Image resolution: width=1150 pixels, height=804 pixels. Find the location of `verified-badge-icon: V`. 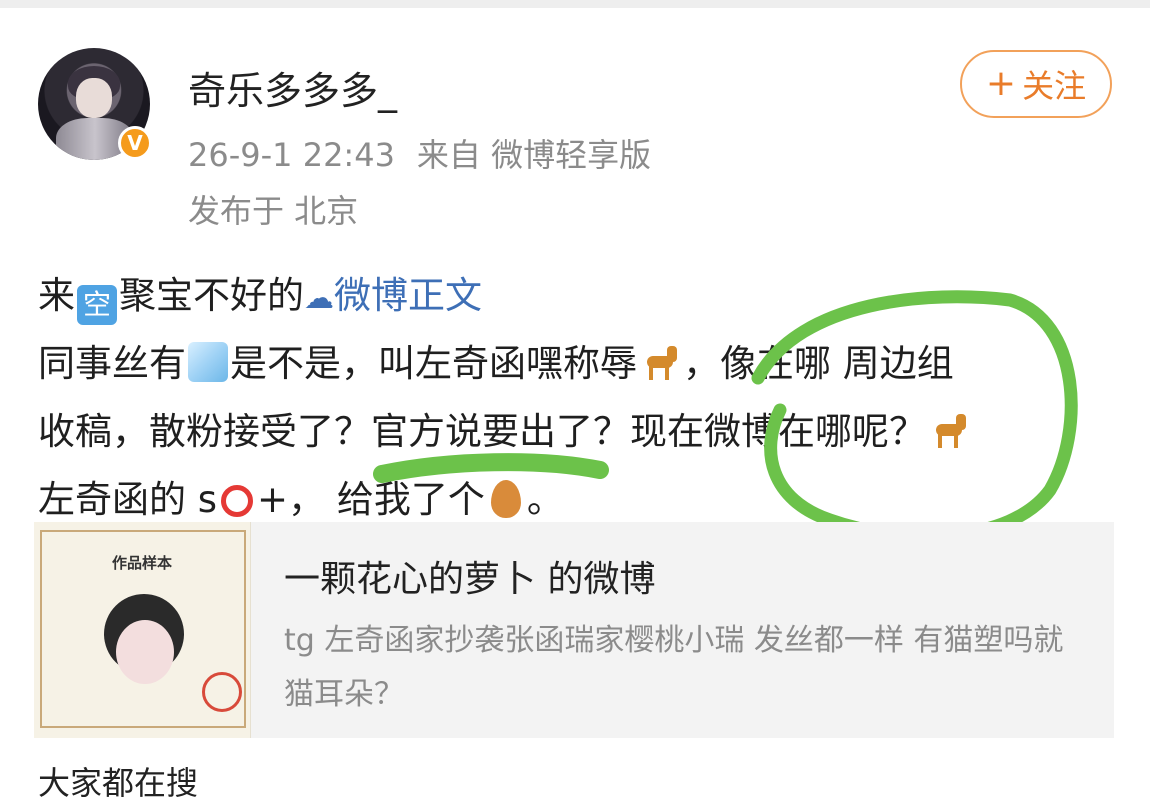

verified-badge-icon: V is located at coordinates (135, 143).